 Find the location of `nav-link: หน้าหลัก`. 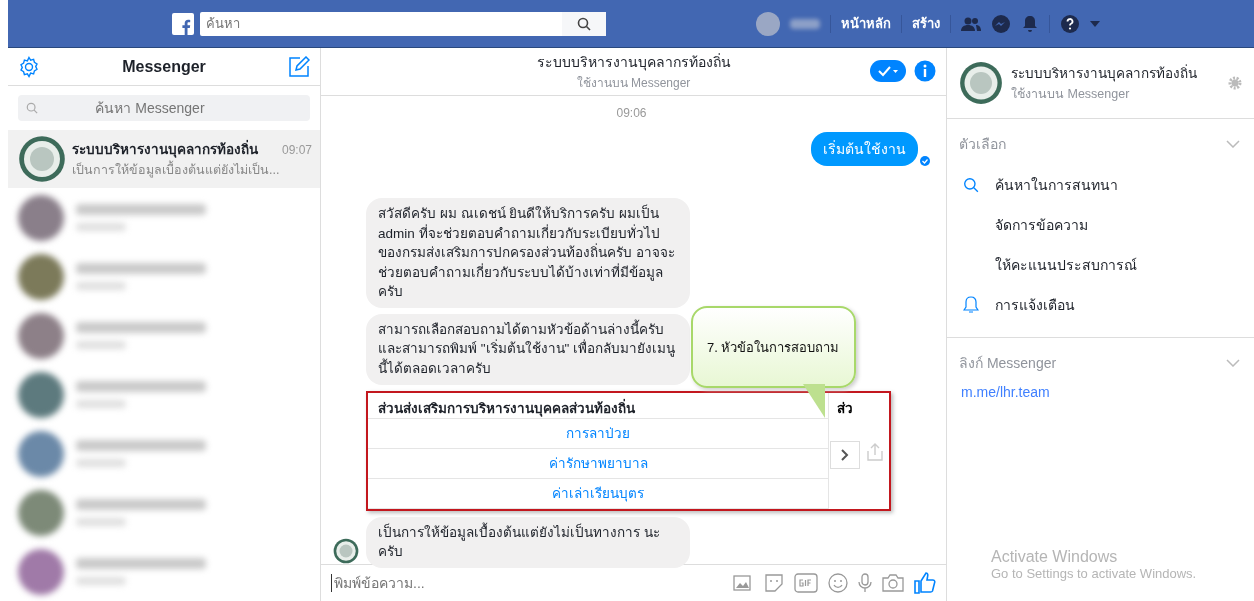

nav-link: หน้าหลัก is located at coordinates (866, 23).